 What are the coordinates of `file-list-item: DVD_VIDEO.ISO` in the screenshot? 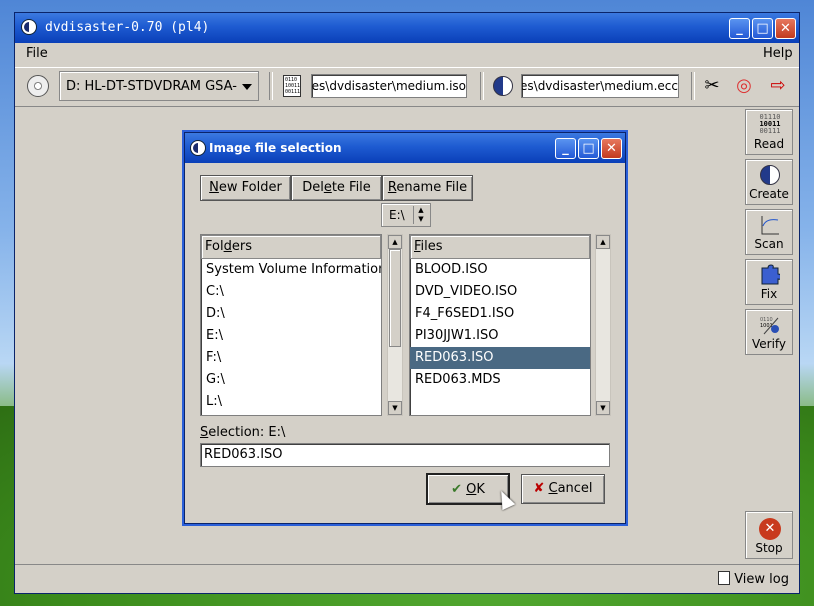 It's located at (500, 292).